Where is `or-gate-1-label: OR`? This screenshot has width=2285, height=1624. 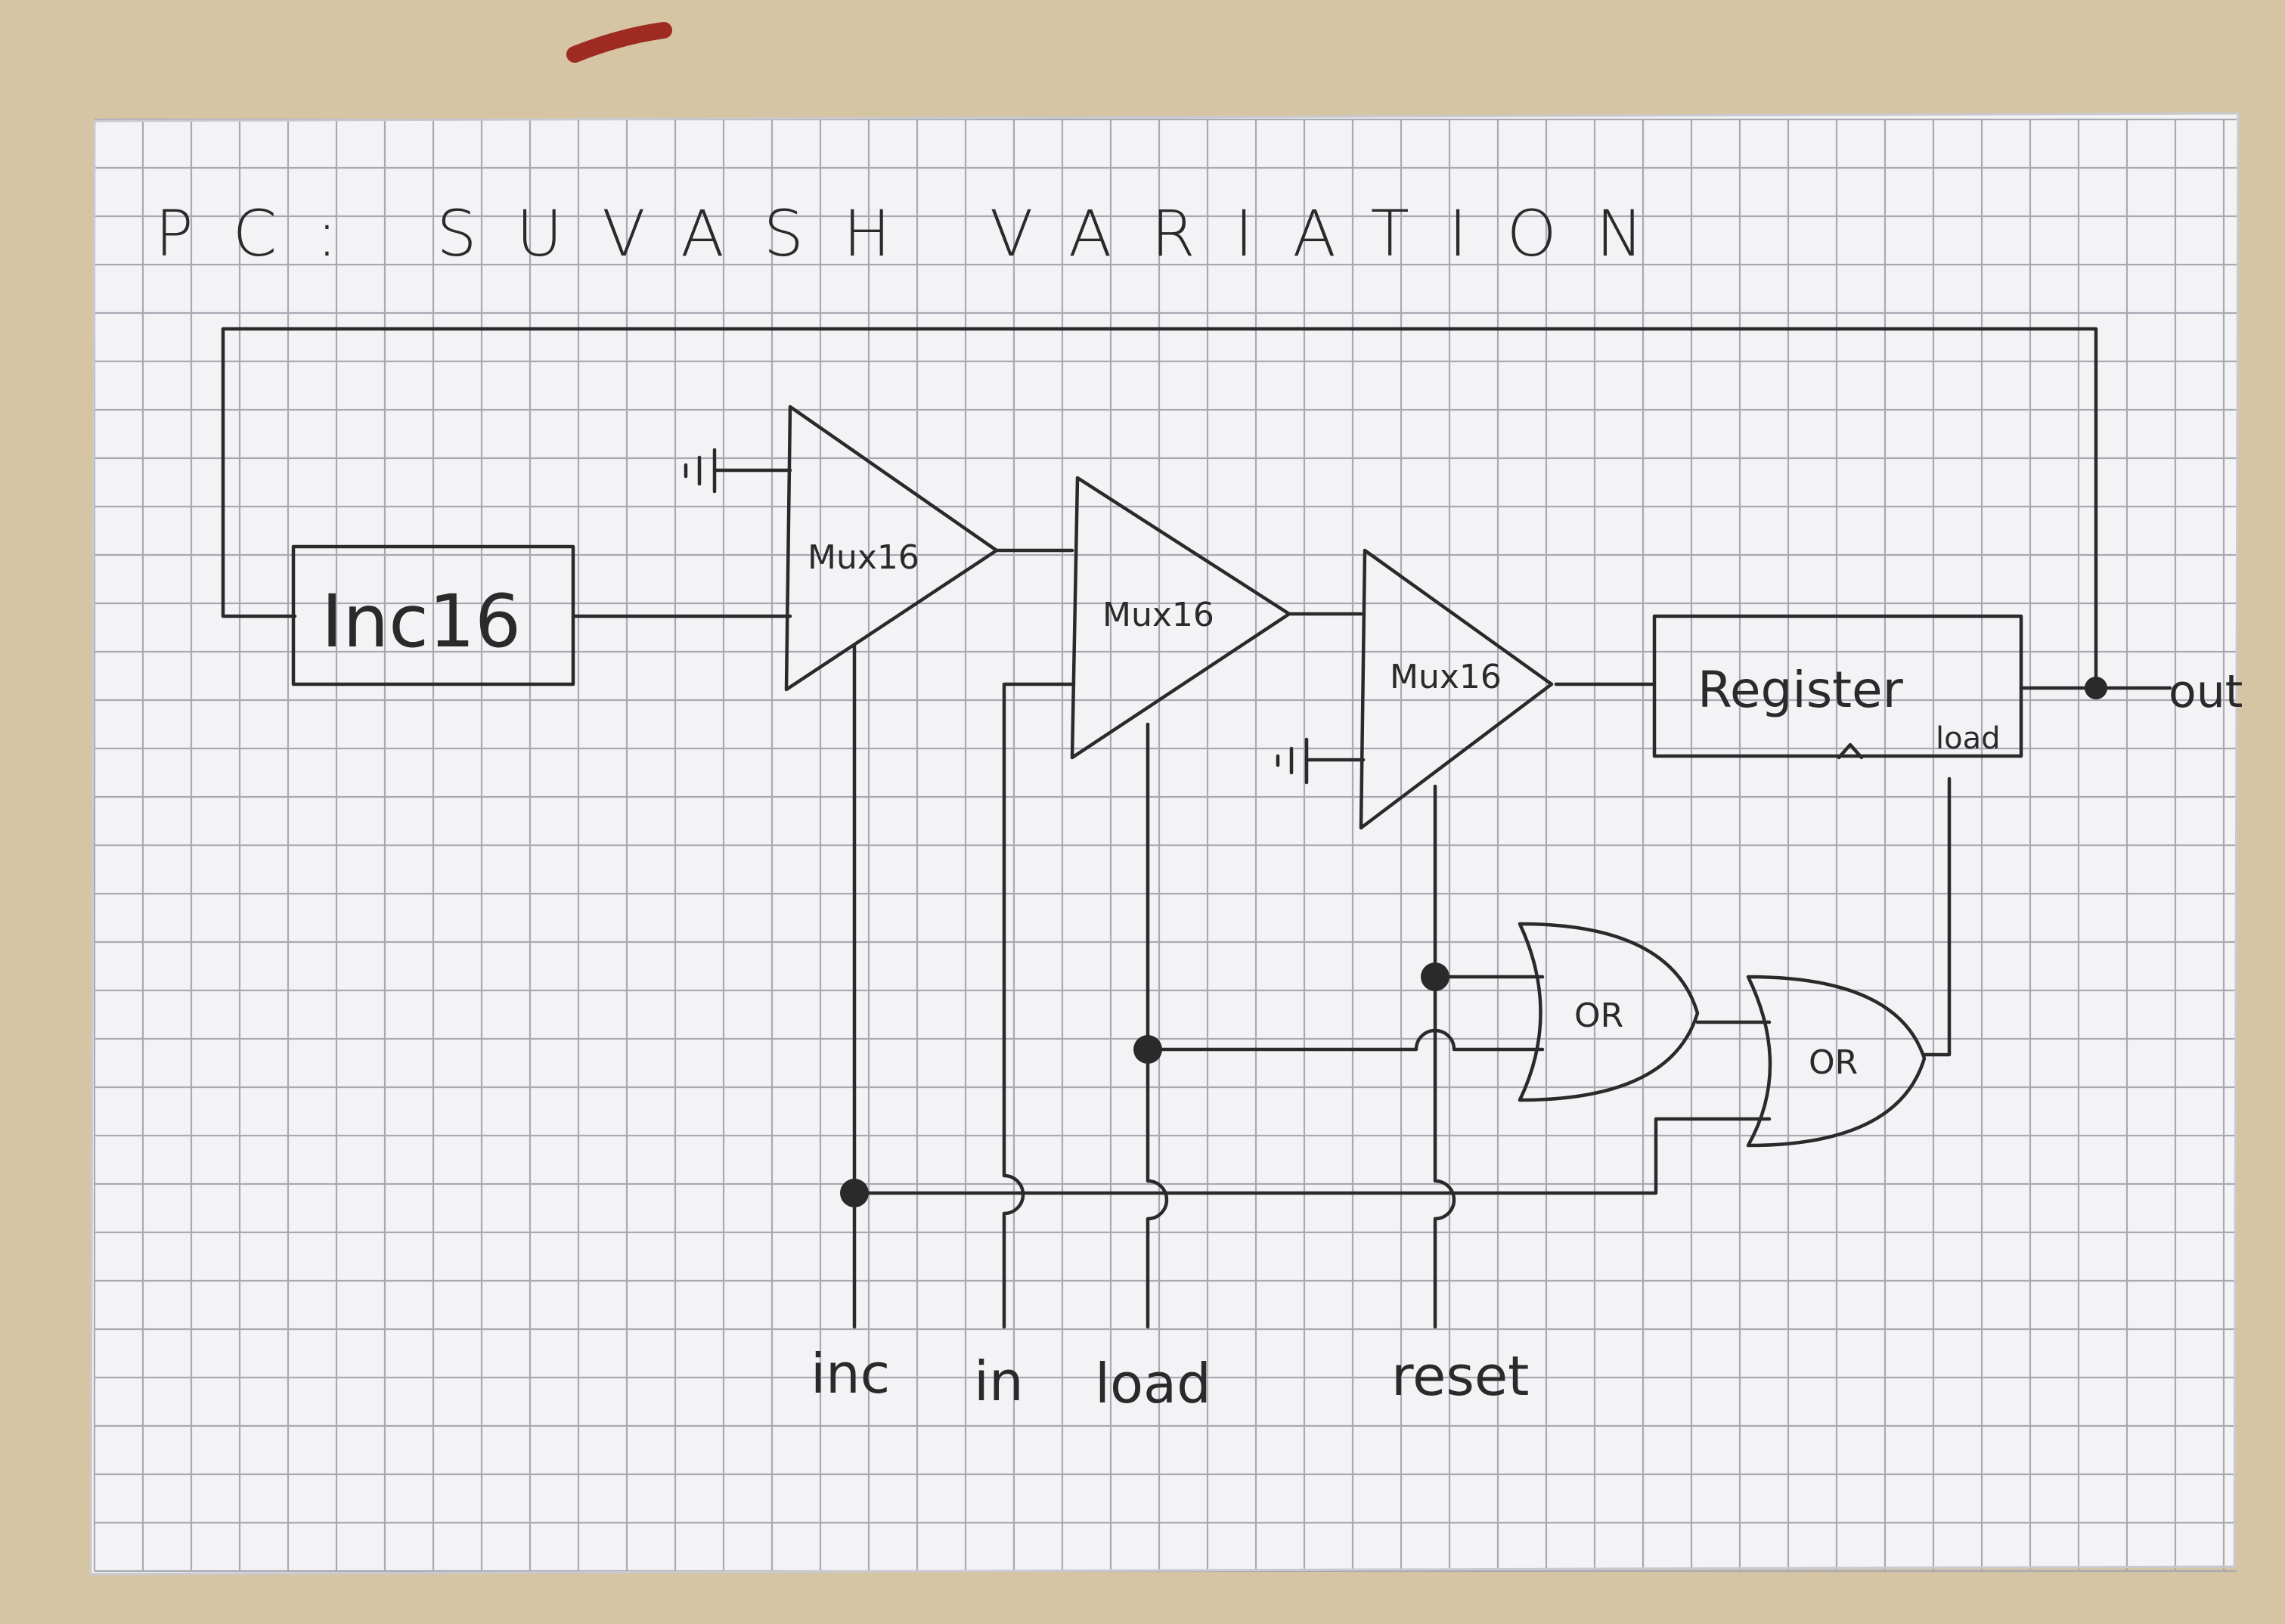
or-gate-1-label: OR is located at coordinates (1599, 1015).